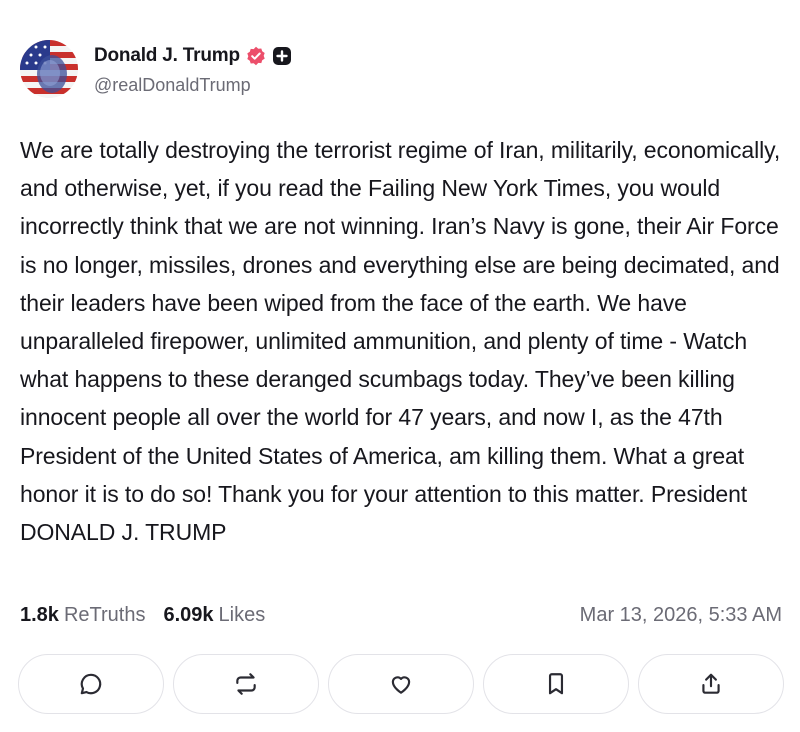  What do you see at coordinates (681, 615) in the screenshot?
I see `post-timestamp: Mar 13, 2026, 5:33 AM` at bounding box center [681, 615].